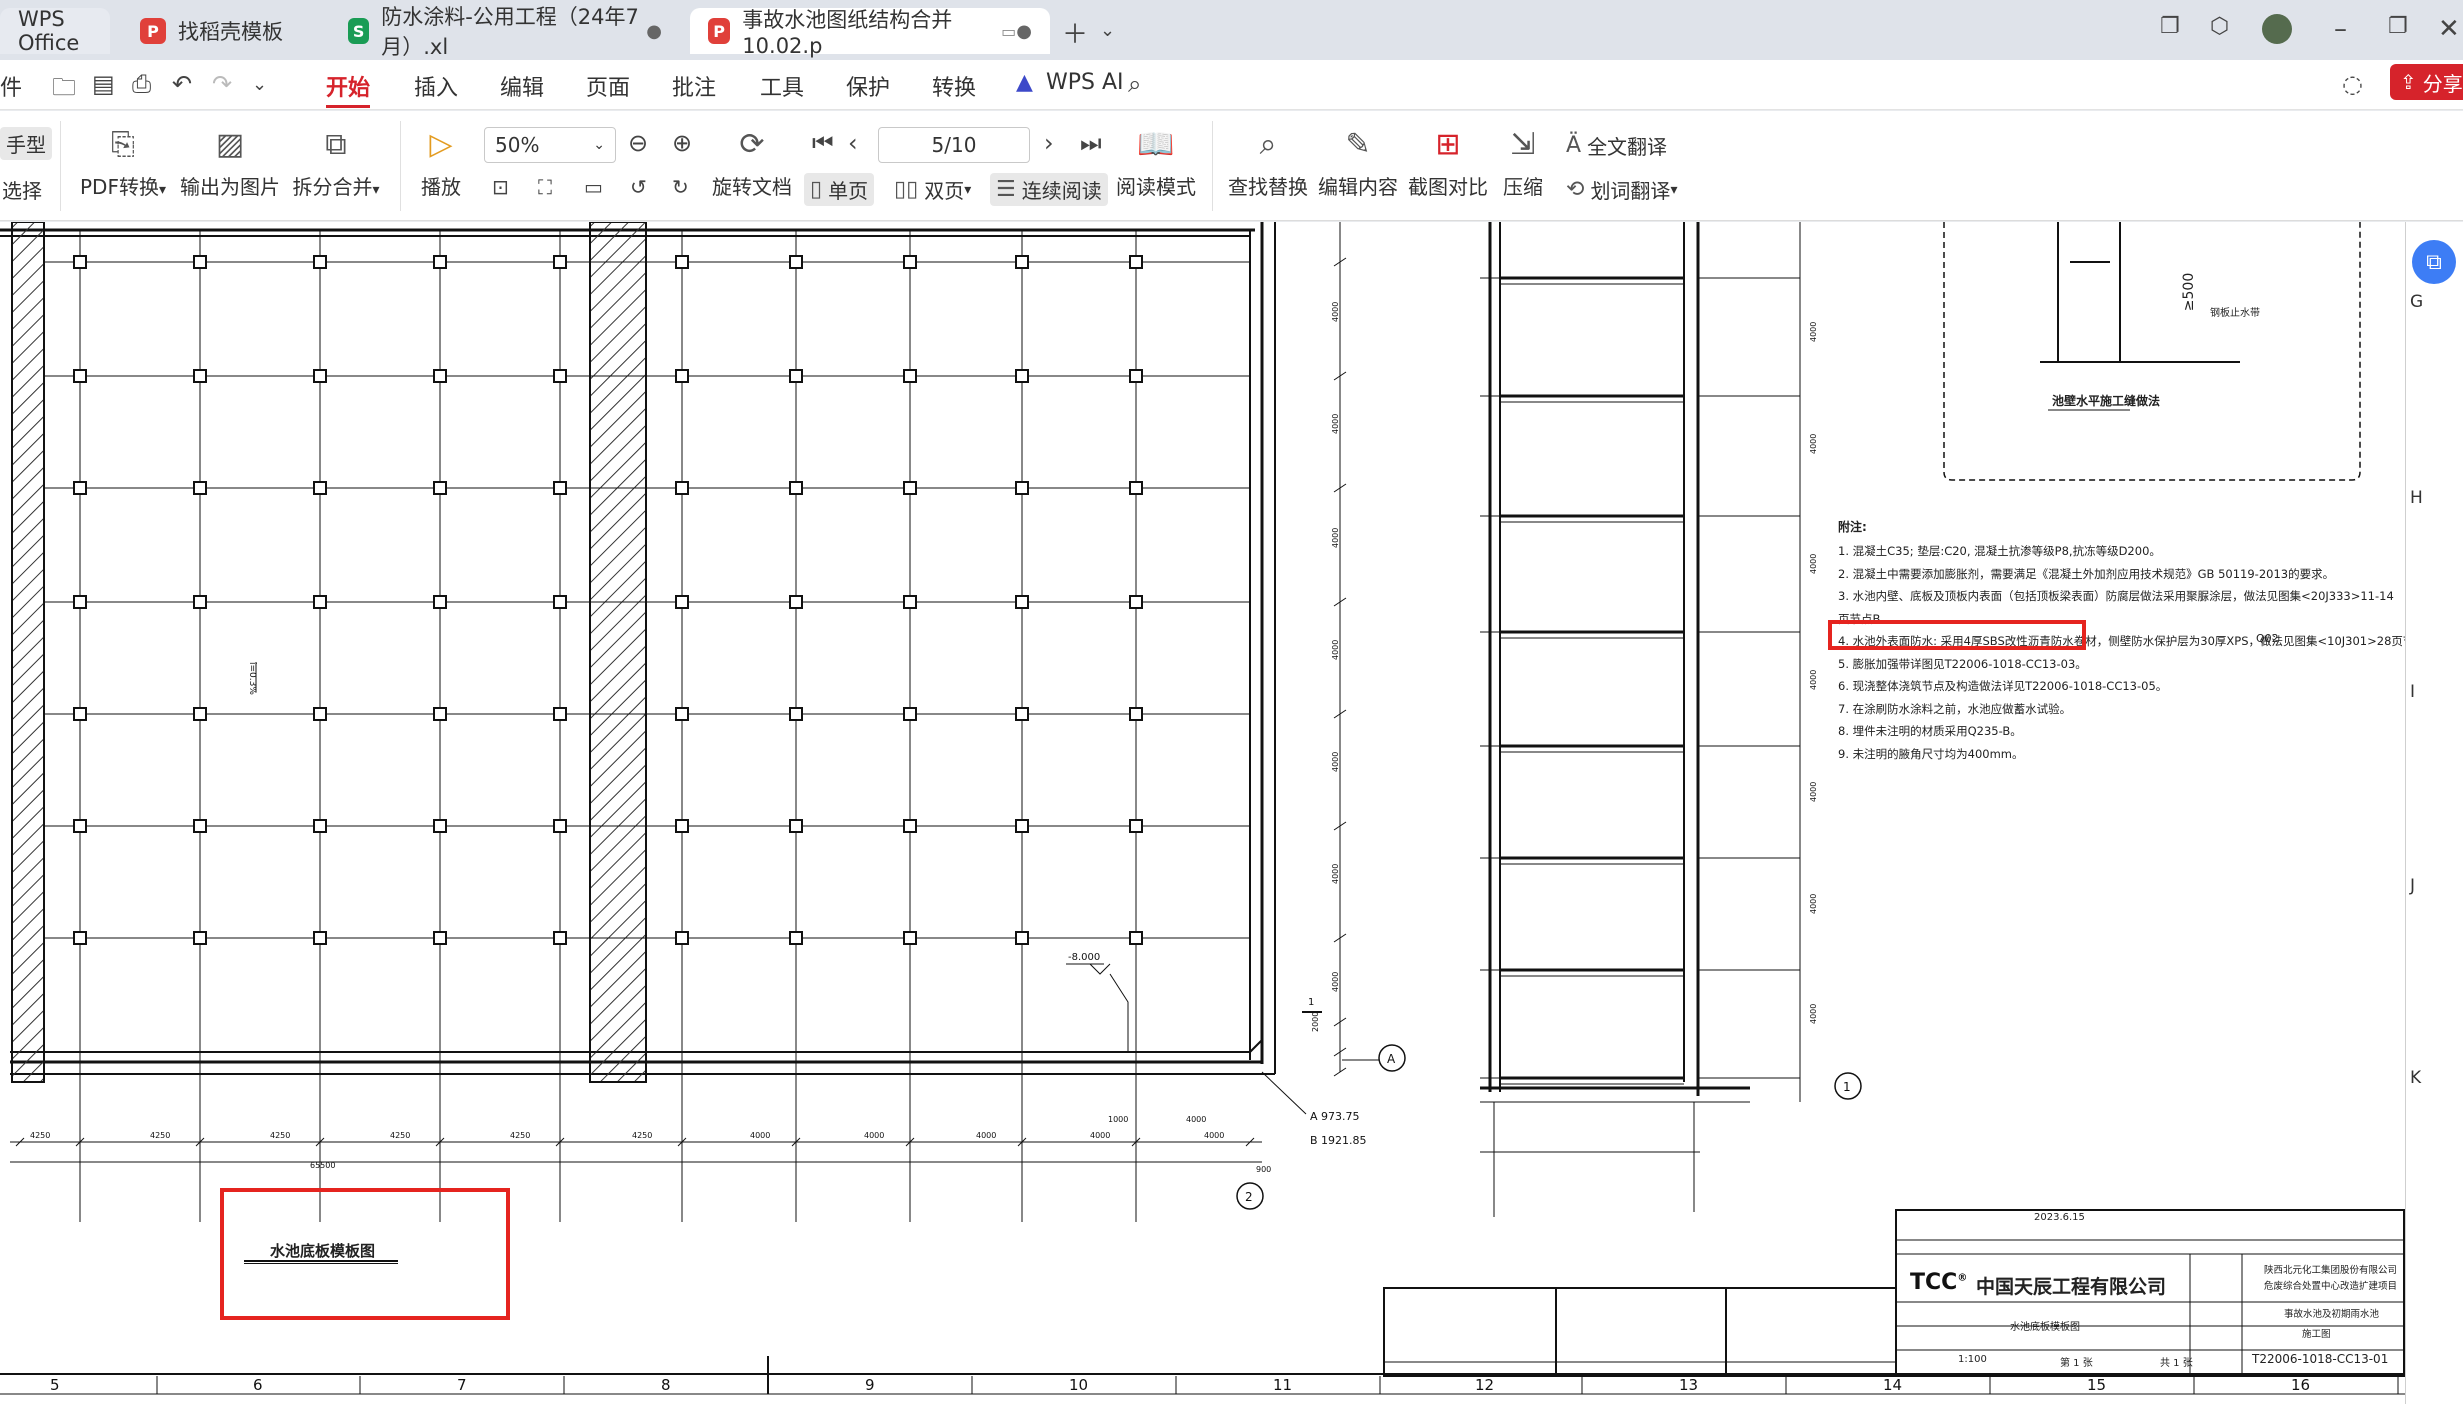 Image resolution: width=2463 pixels, height=1404 pixels. Describe the element at coordinates (336, 144) in the screenshot. I see `split-icon: ⧉` at that location.